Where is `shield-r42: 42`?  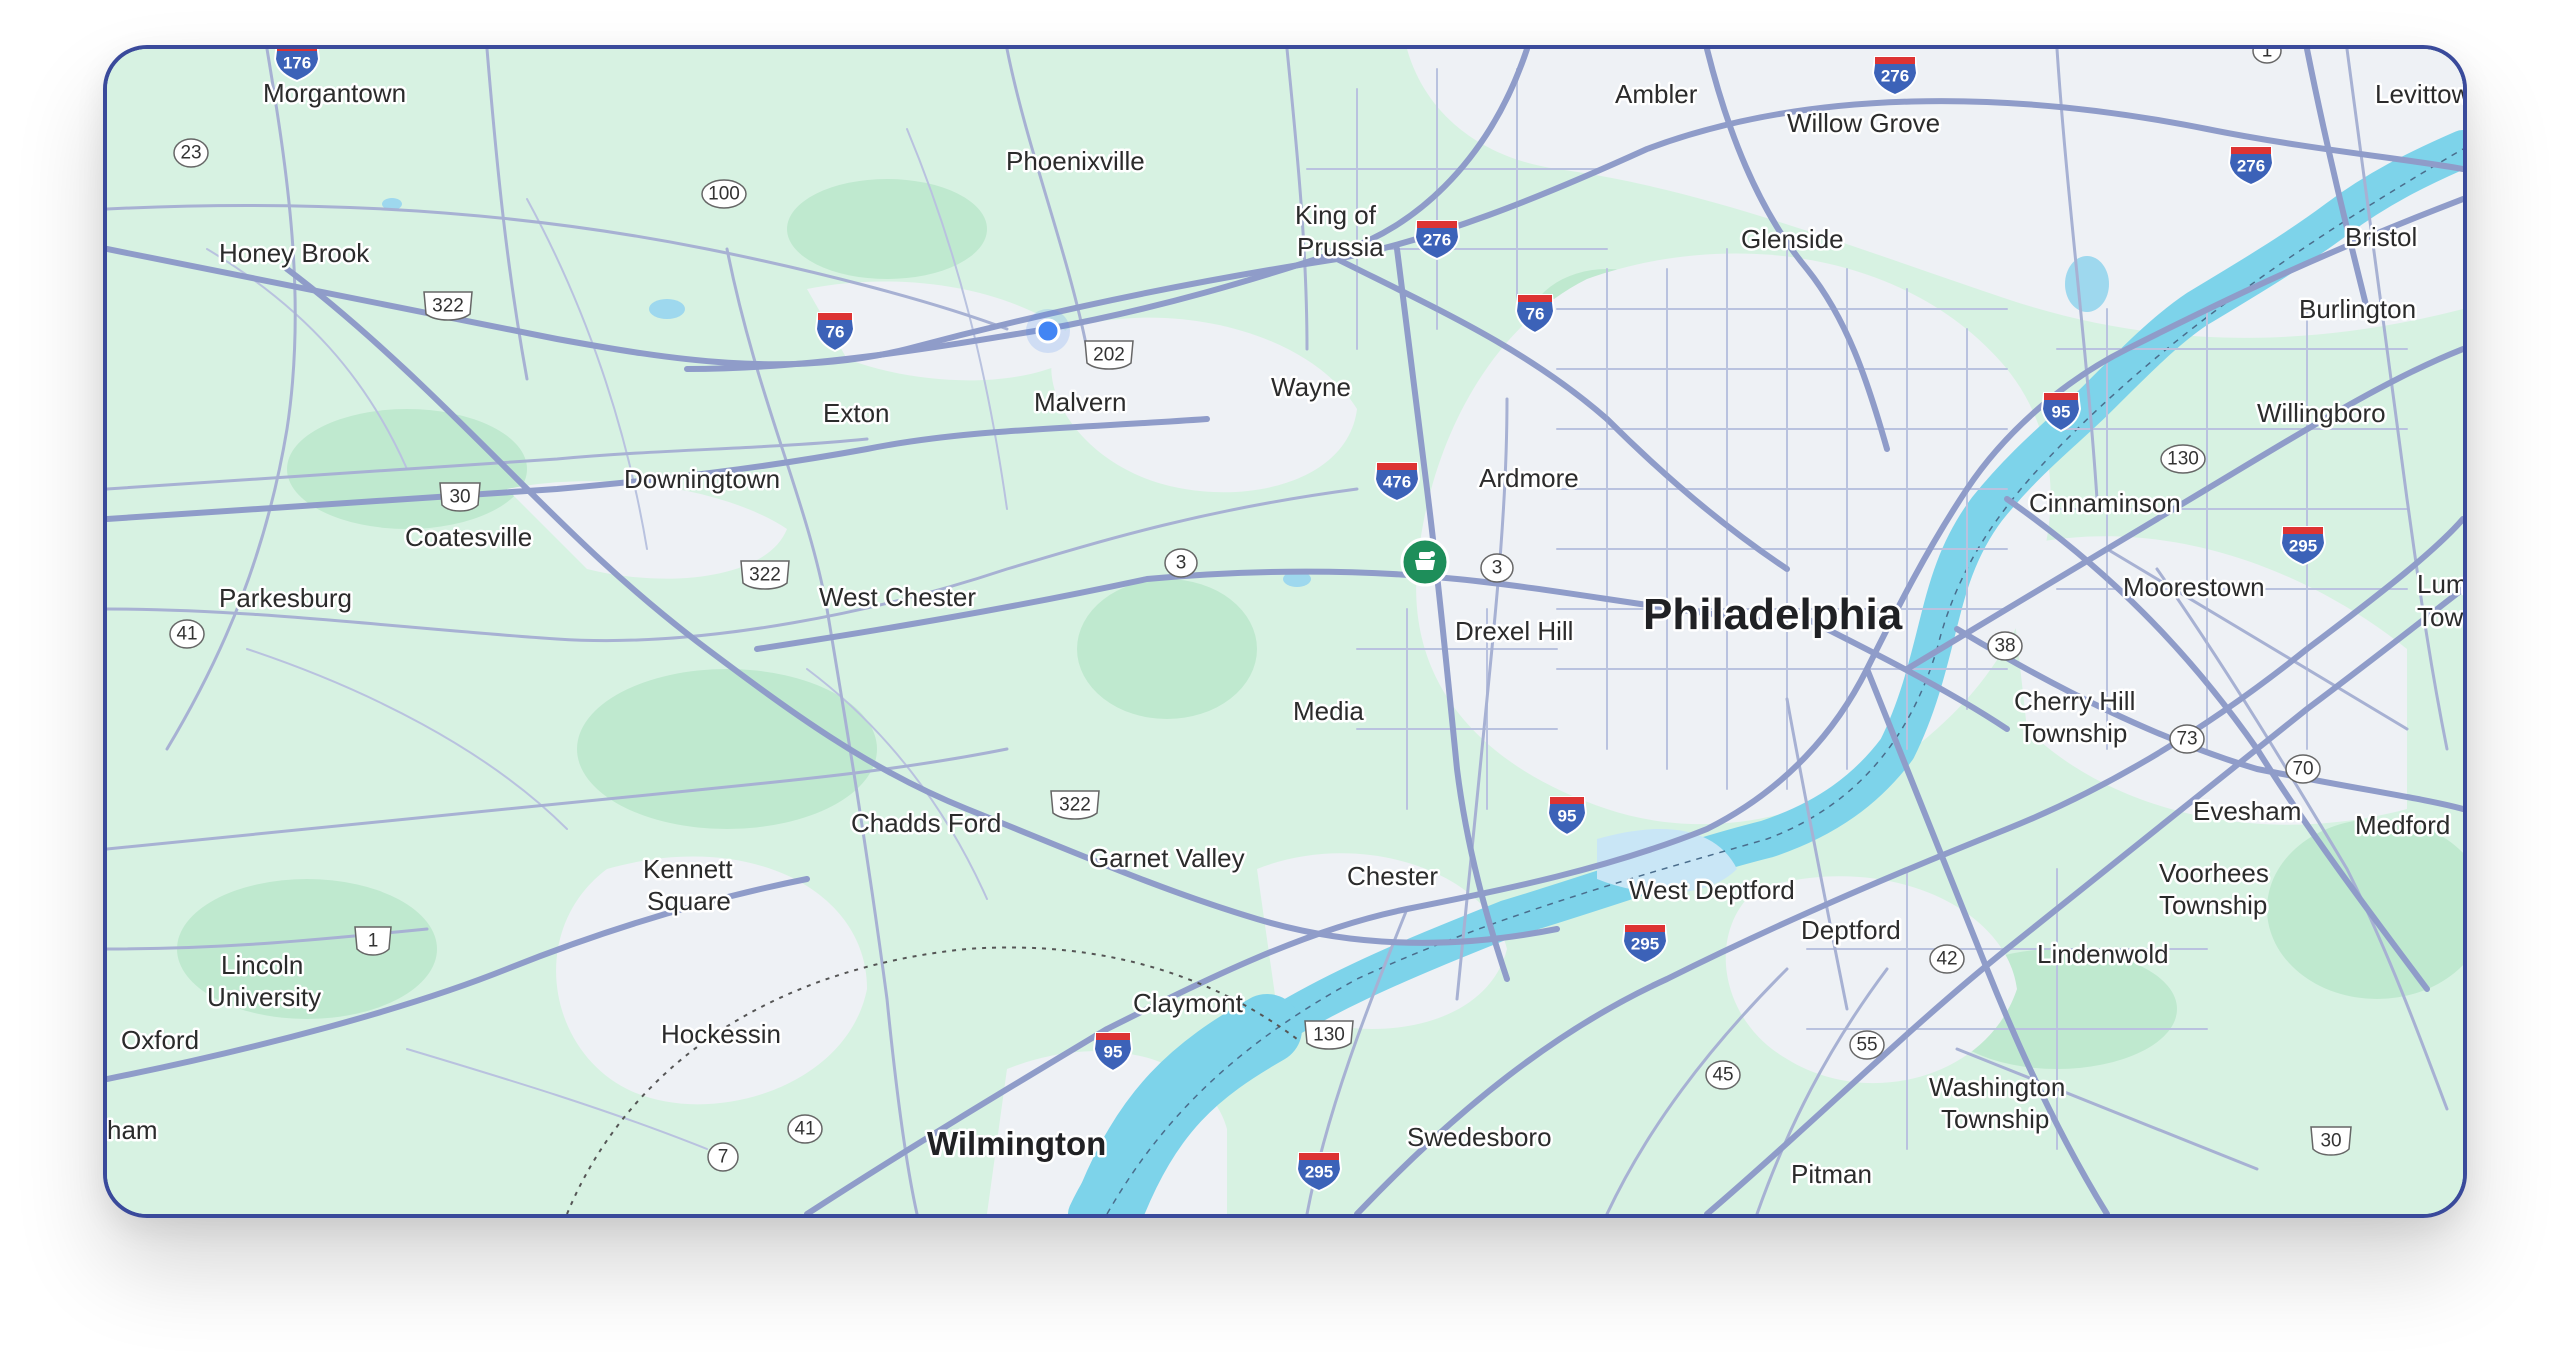 shield-r42: 42 is located at coordinates (1947, 959).